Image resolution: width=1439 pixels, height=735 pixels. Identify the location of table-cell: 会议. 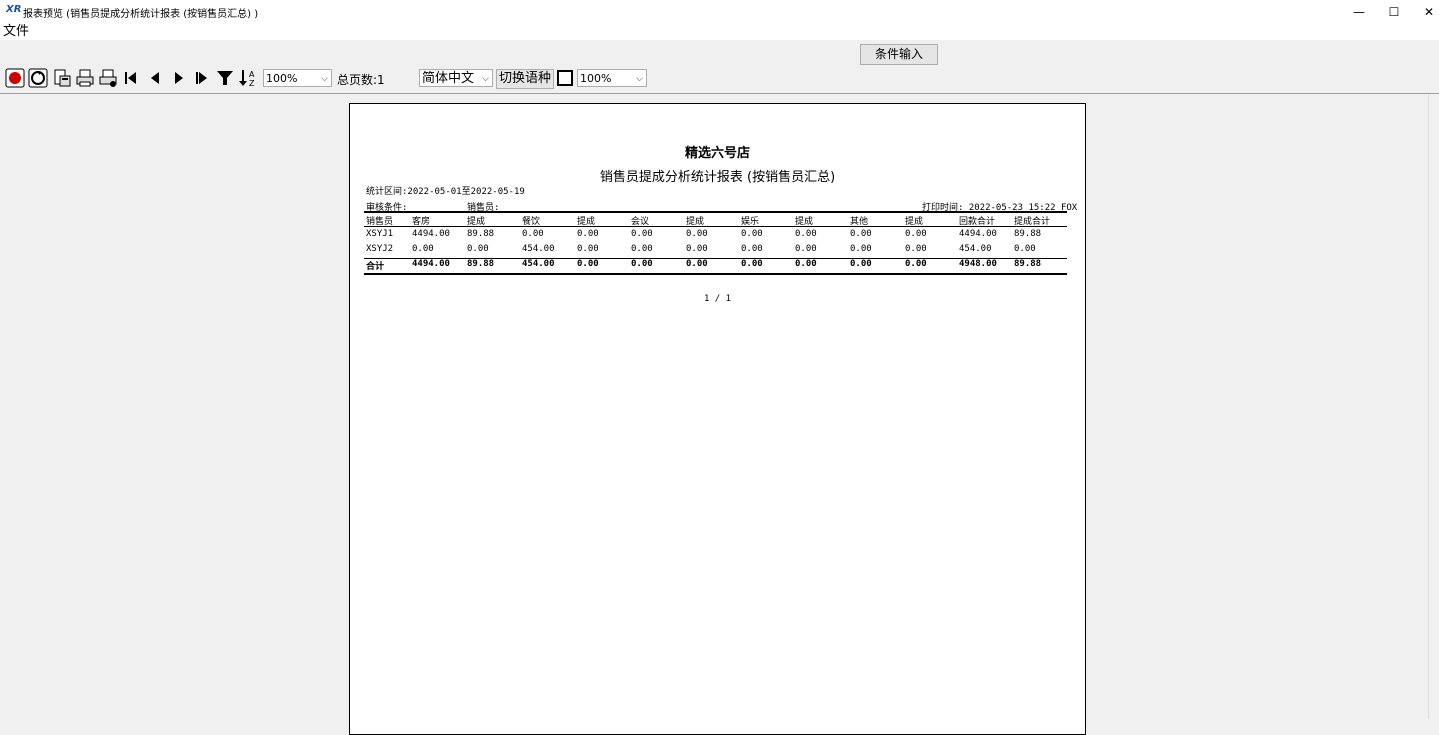
(640, 222).